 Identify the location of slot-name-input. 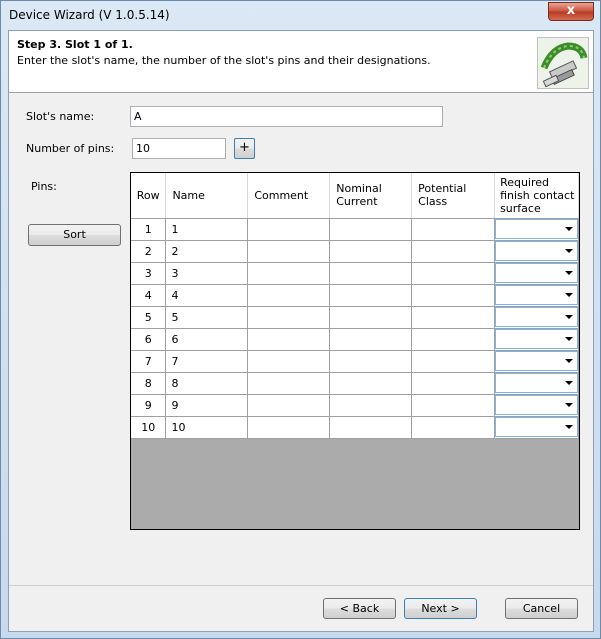
(286, 116).